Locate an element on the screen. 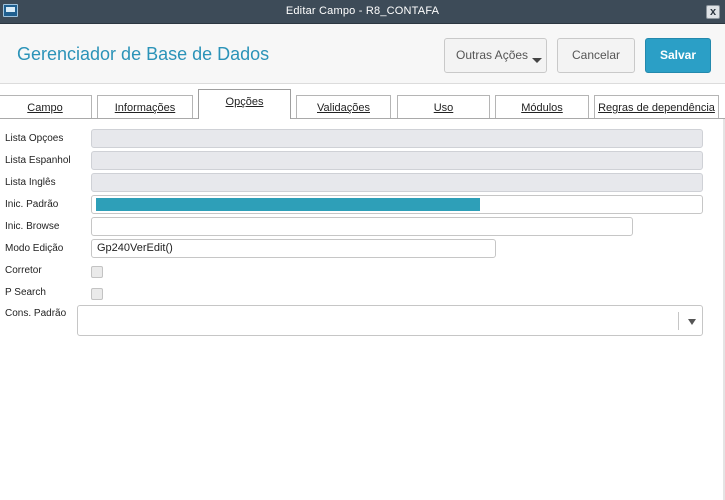 The height and width of the screenshot is (500, 725). save-button: Salvar is located at coordinates (678, 55).